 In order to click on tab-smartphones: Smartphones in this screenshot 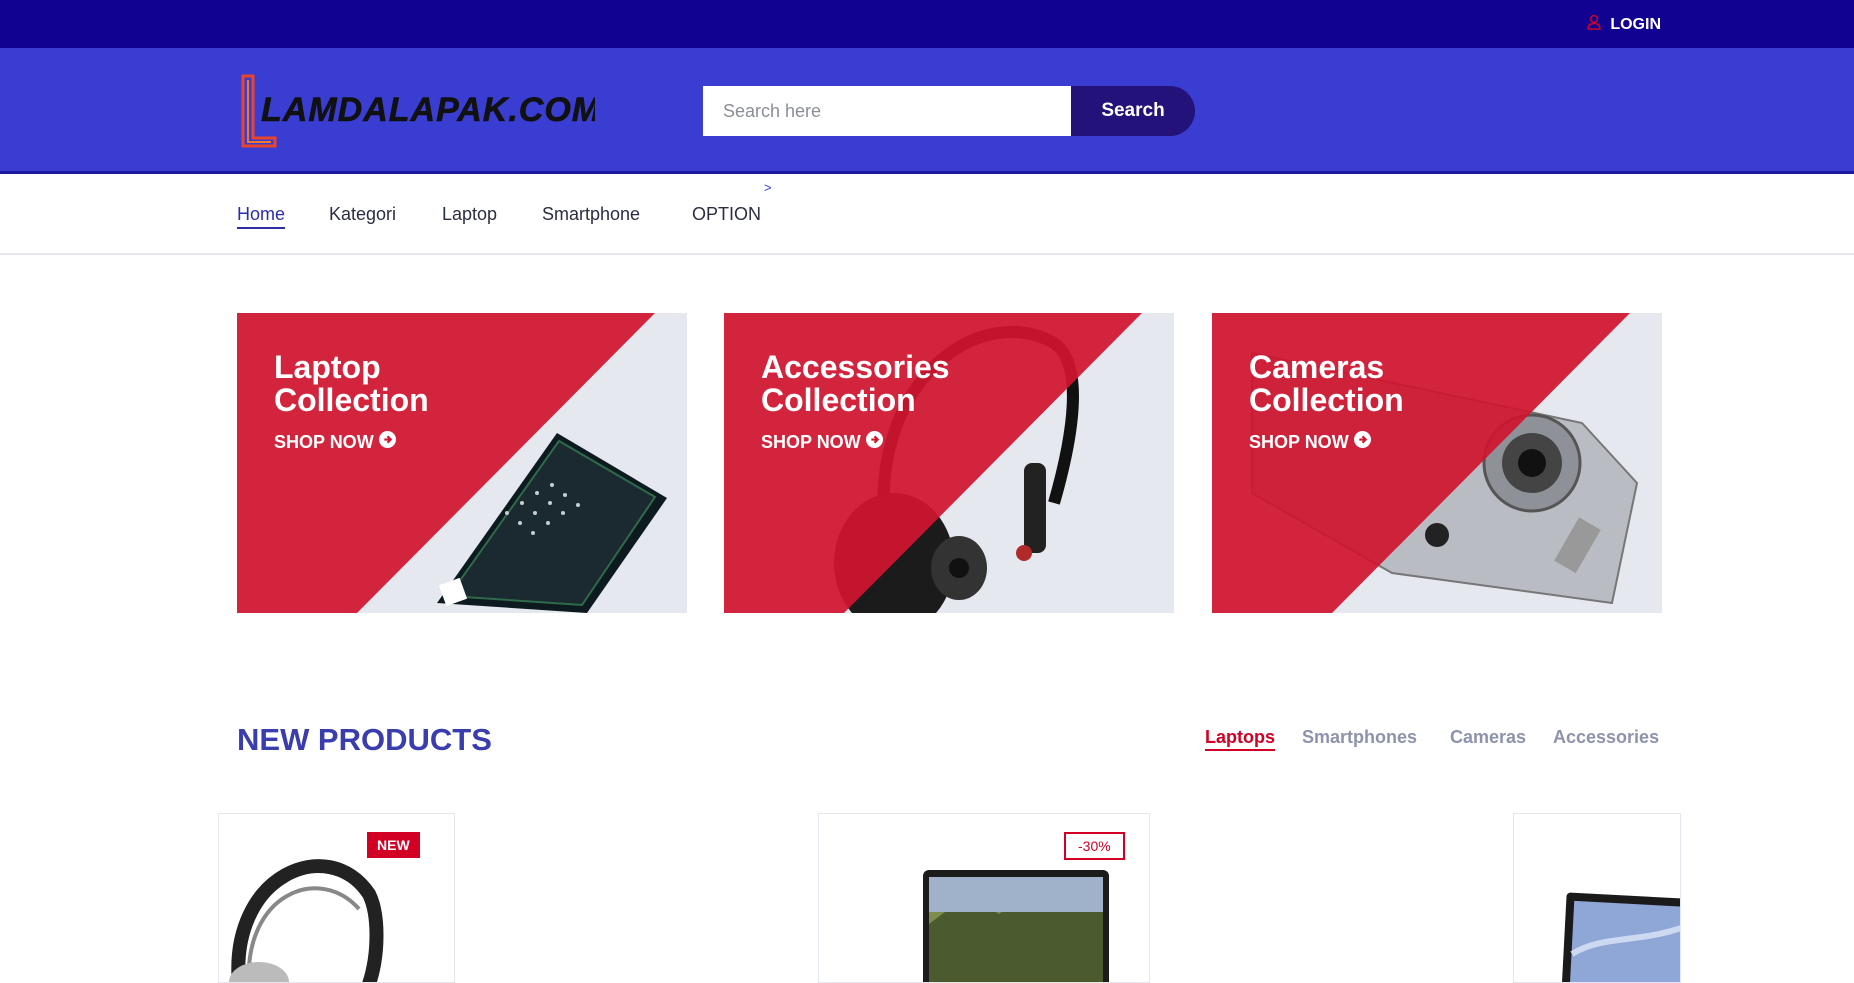, I will do `click(1359, 737)`.